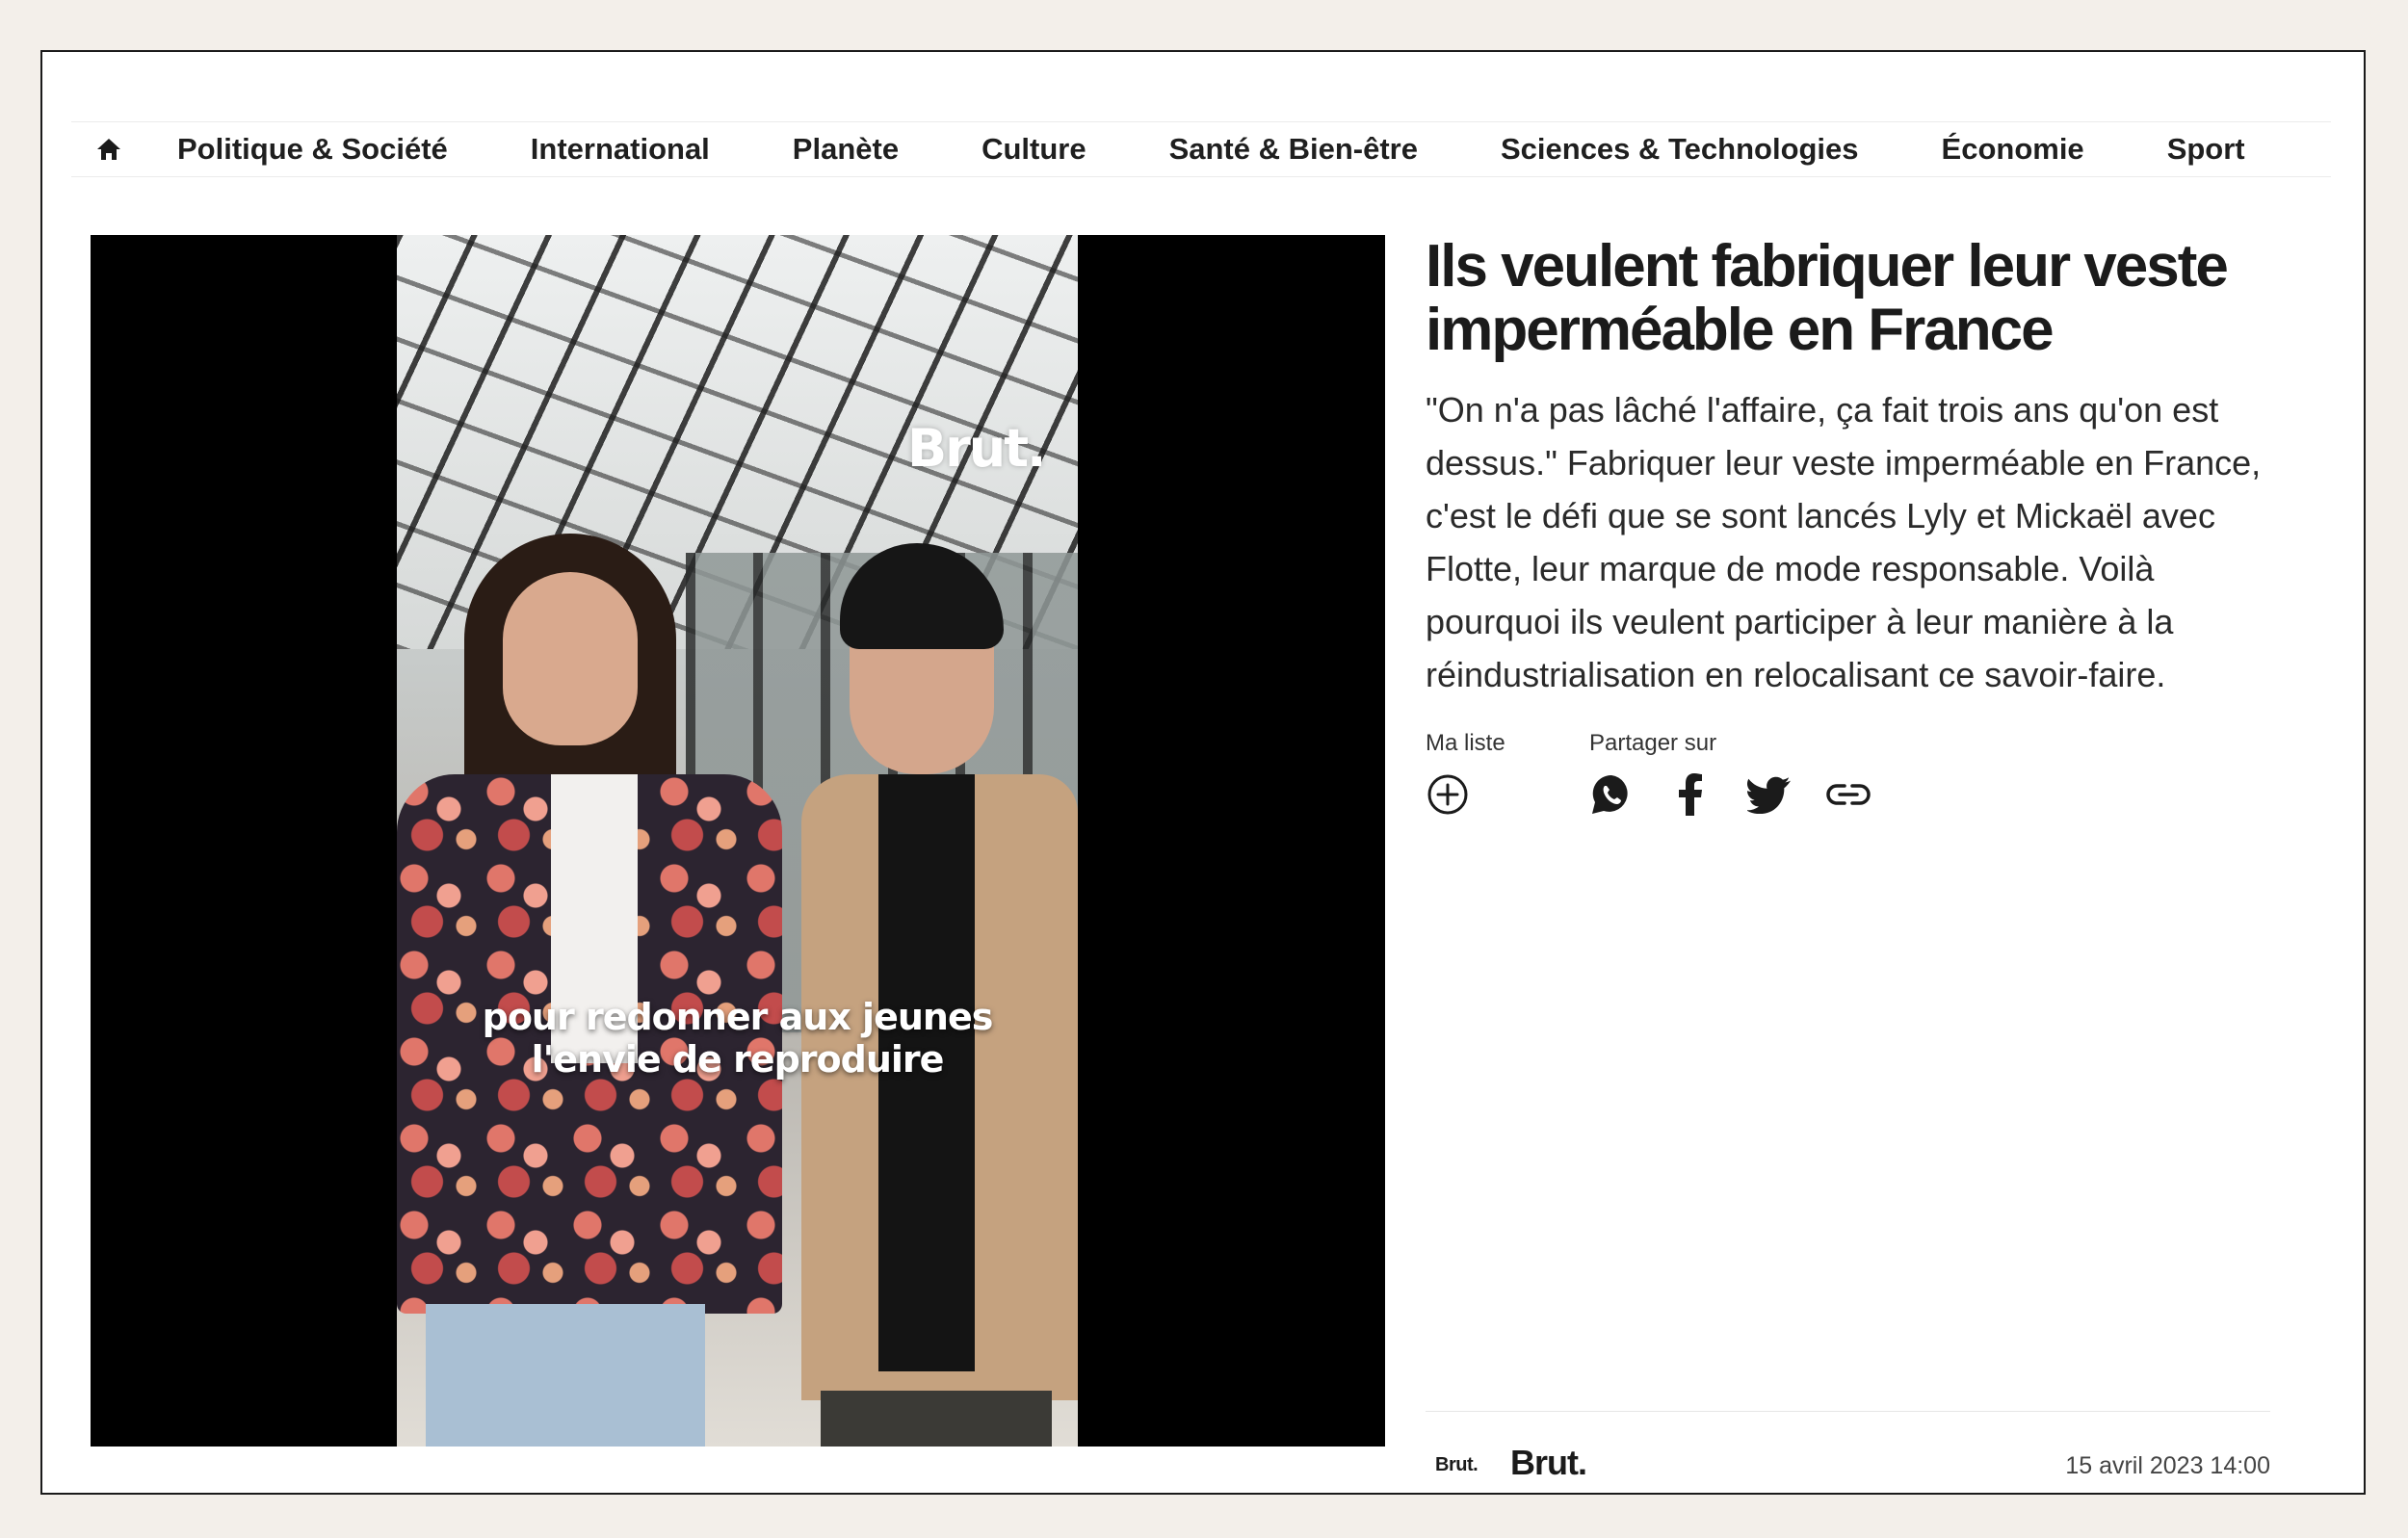  What do you see at coordinates (599, 990) in the screenshot?
I see `woman-figure` at bounding box center [599, 990].